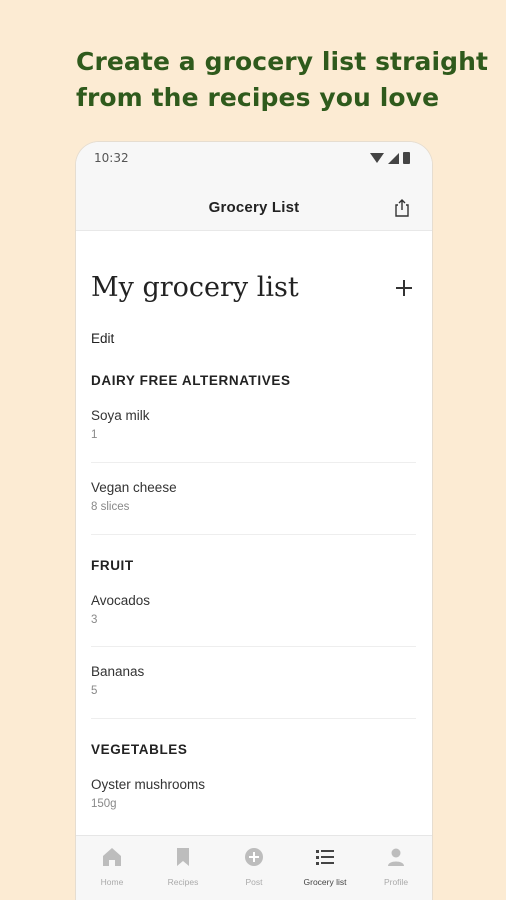 The width and height of the screenshot is (506, 900). I want to click on nav-label: Home, so click(112, 882).